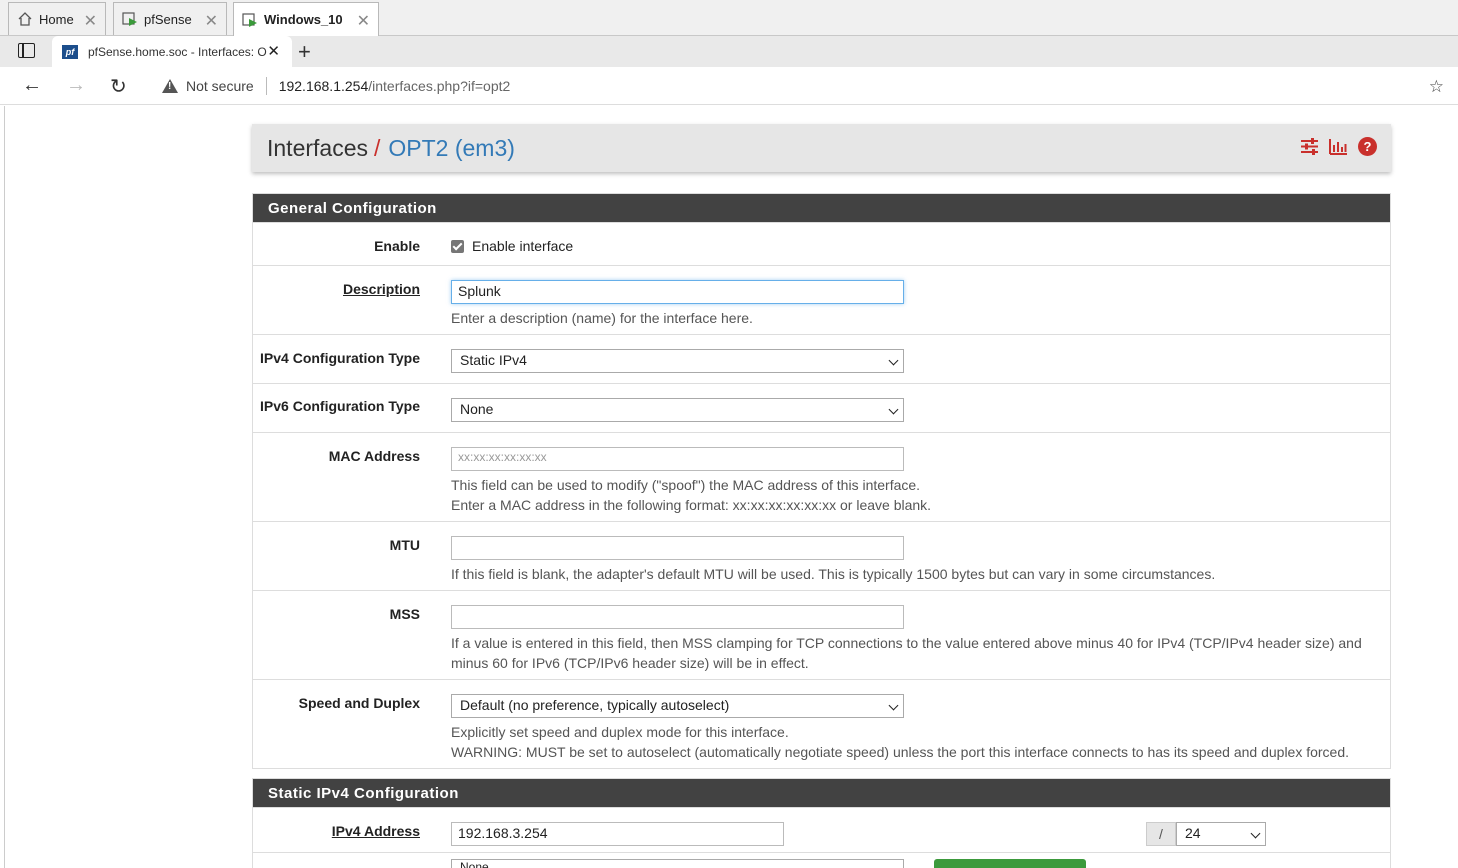  Describe the element at coordinates (677, 459) in the screenshot. I see `mac-input: xx:xx:xx:xx:xx:xx` at that location.